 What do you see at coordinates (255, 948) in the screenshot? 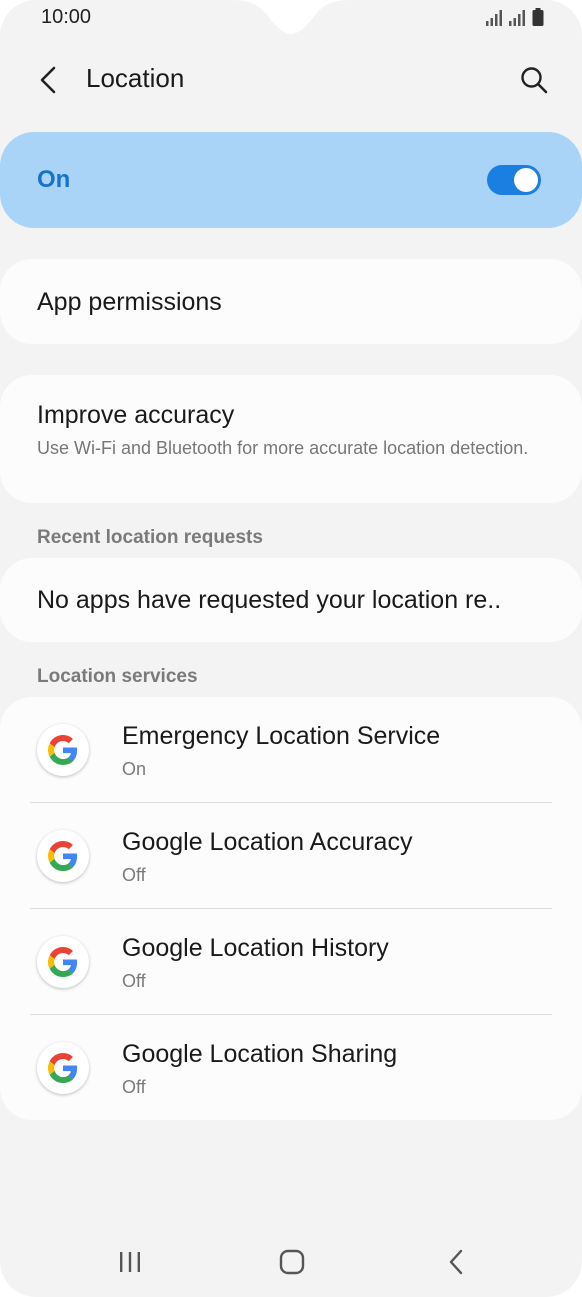
I see `service-name: Google Location History` at bounding box center [255, 948].